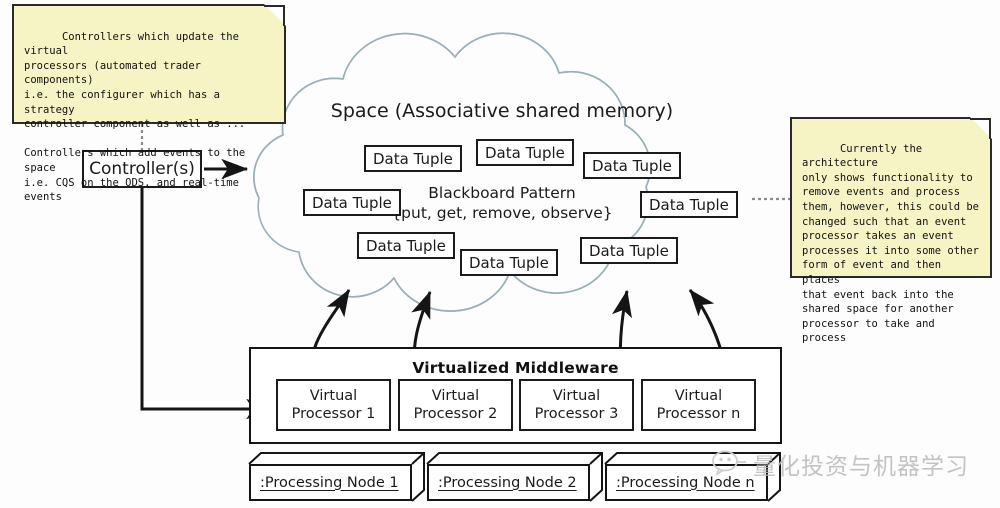 The image size is (1000, 508). I want to click on wechat-icon, so click(729, 463).